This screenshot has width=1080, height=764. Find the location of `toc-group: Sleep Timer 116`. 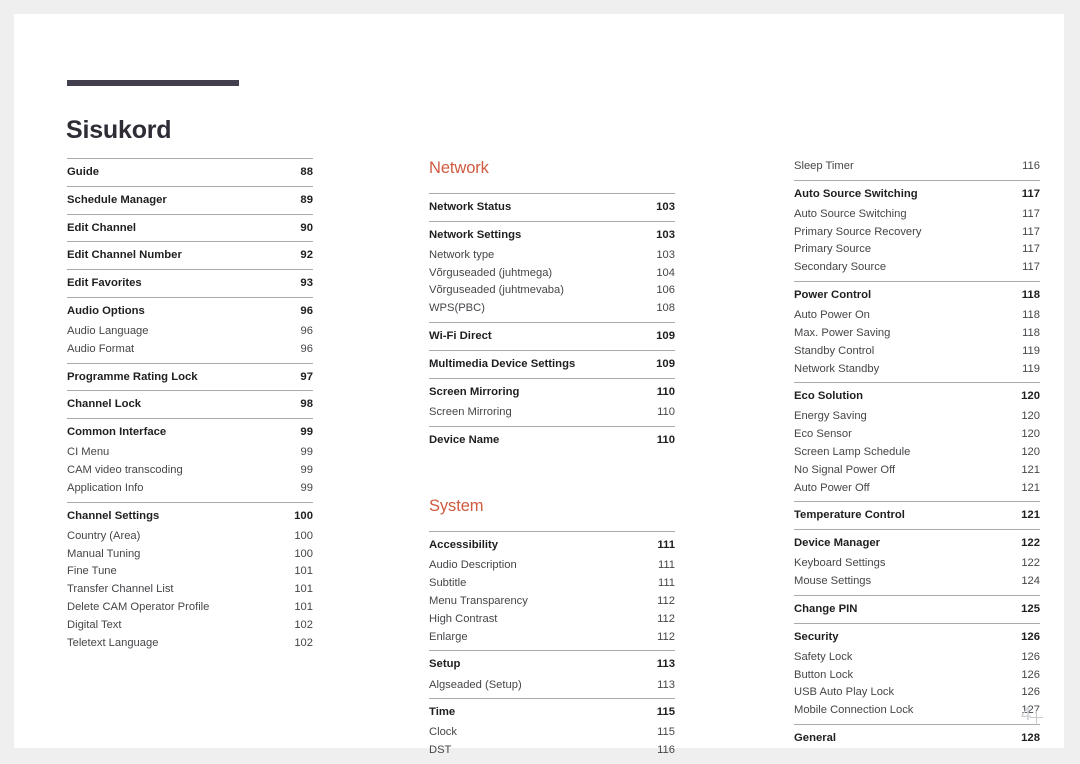

toc-group: Sleep Timer 116 is located at coordinates (917, 169).